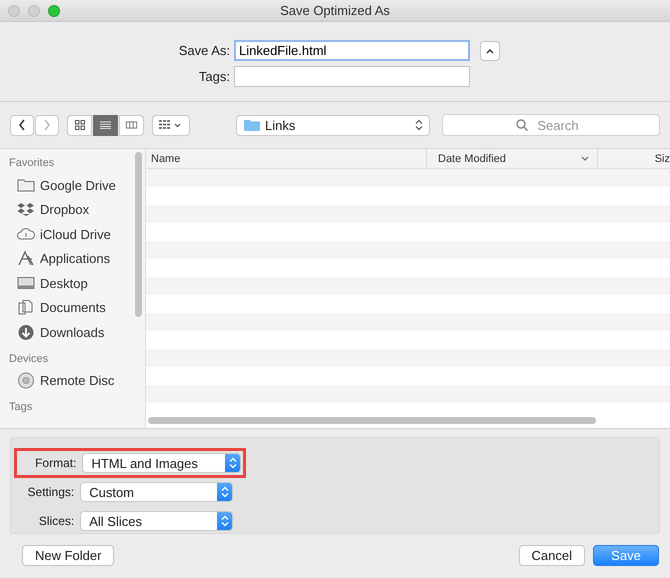 The image size is (670, 578). Describe the element at coordinates (26, 381) in the screenshot. I see `disc-icon` at that location.